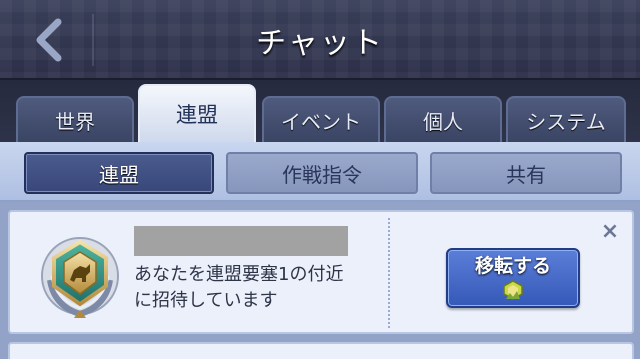 This screenshot has width=640, height=359. Describe the element at coordinates (80, 277) in the screenshot. I see `alliance-badge-icon` at that location.